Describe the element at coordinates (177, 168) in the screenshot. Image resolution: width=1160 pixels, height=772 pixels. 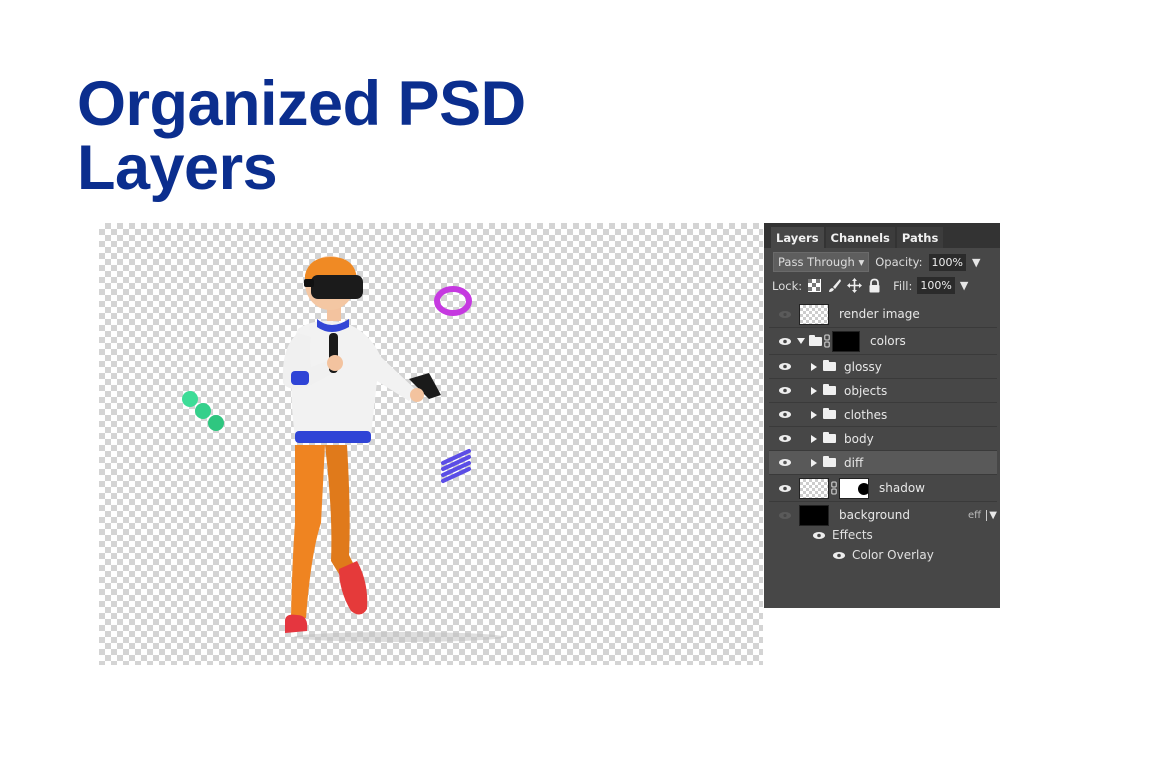
I see `headline-line-2: Layers` at that location.